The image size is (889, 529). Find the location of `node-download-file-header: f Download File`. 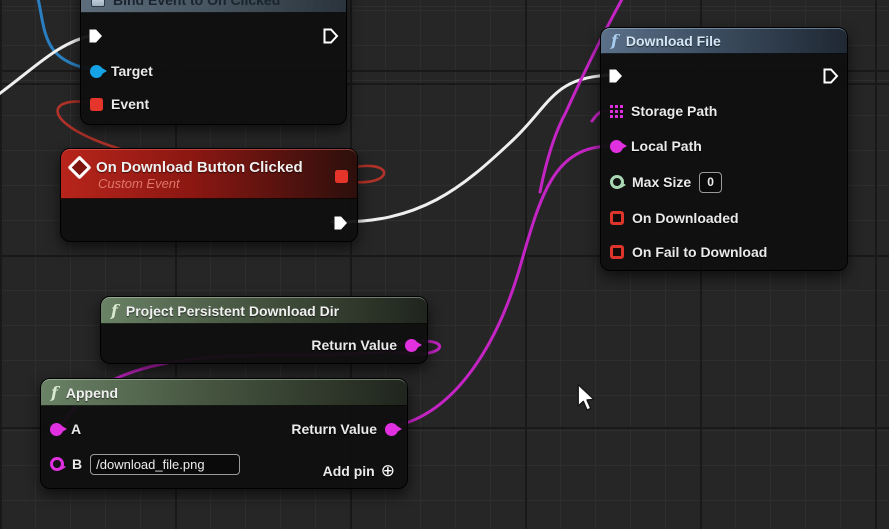

node-download-file-header: f Download File is located at coordinates (724, 41).